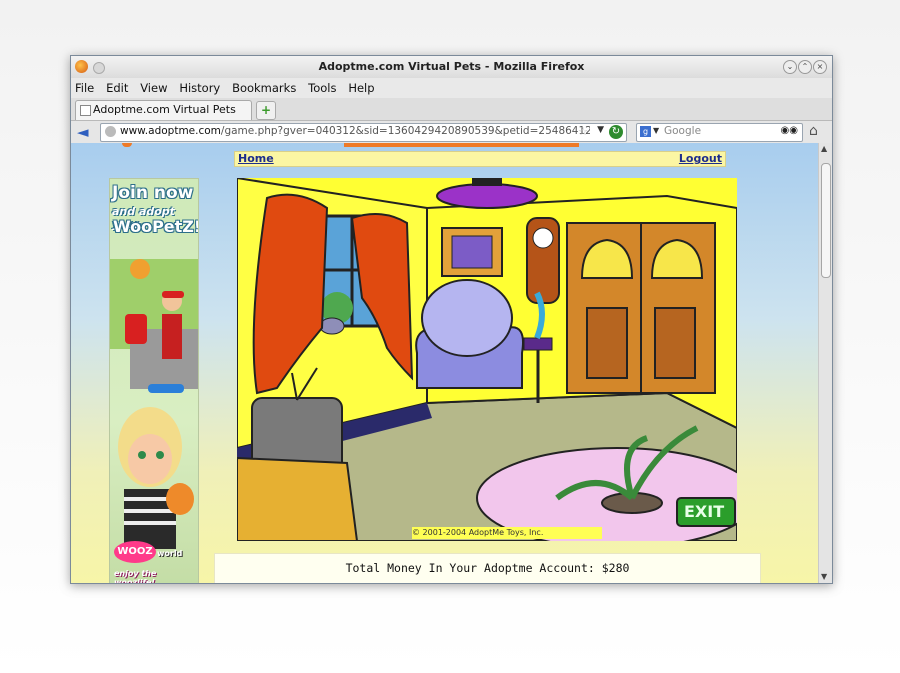 The width and height of the screenshot is (900, 673). What do you see at coordinates (805, 67) in the screenshot?
I see `maximize-button: ⌃` at bounding box center [805, 67].